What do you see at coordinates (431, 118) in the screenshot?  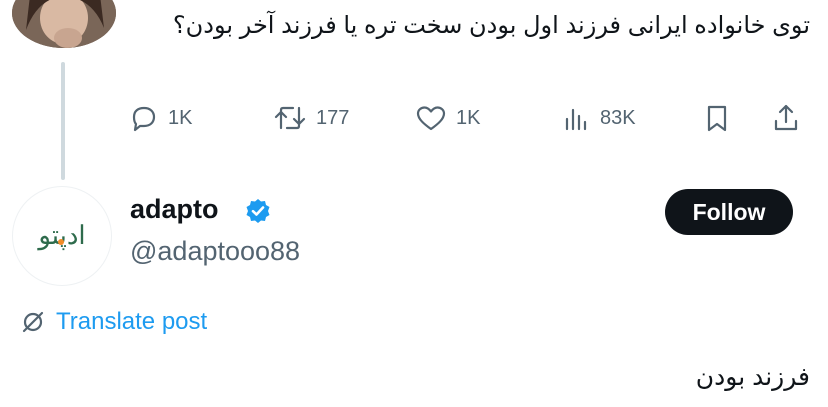 I see `like-icon` at bounding box center [431, 118].